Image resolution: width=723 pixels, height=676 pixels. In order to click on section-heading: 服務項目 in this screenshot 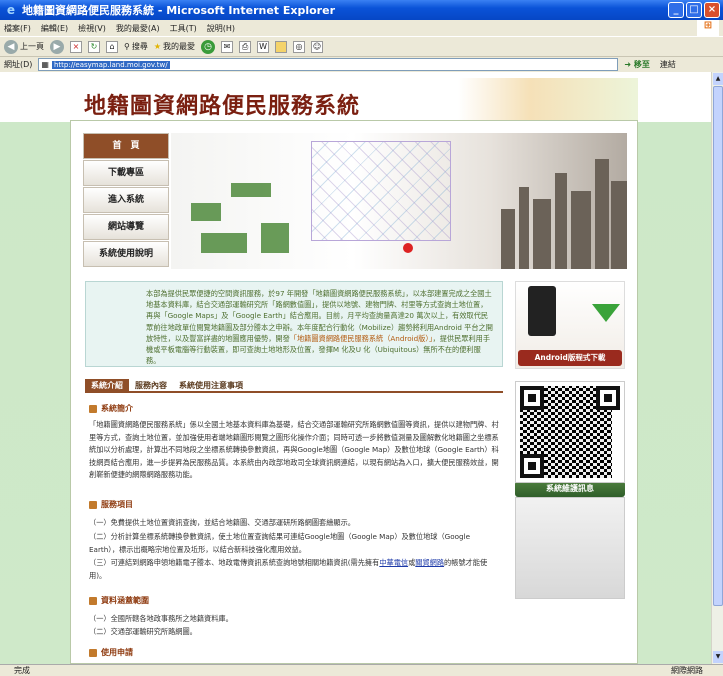, I will do `click(111, 504)`.